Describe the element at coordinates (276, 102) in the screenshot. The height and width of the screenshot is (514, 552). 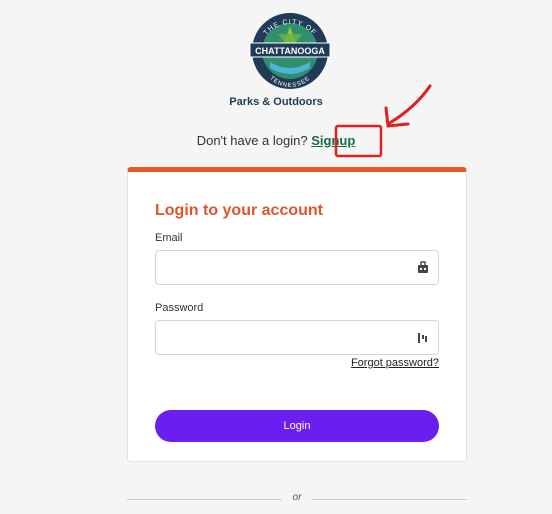
I see `org-label: Parks & Outdoors` at that location.